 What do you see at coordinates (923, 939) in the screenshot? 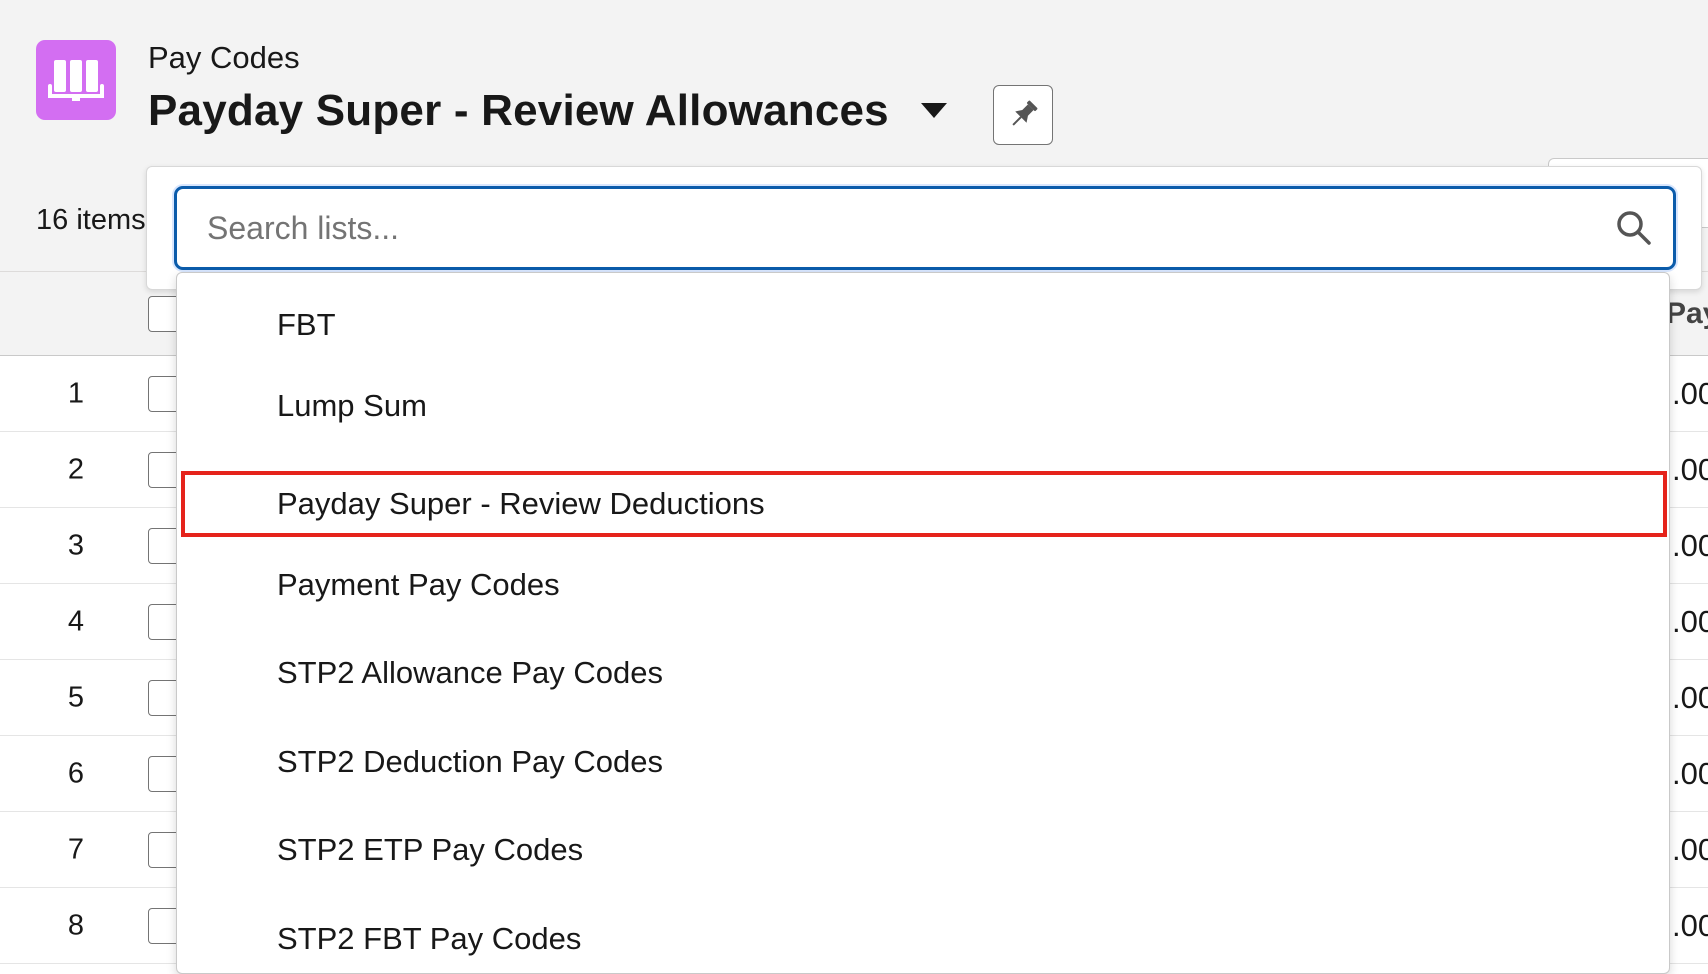
I see `list-option-stp2-fbt-pay-codes: STP2 FBT Pay Codes` at bounding box center [923, 939].